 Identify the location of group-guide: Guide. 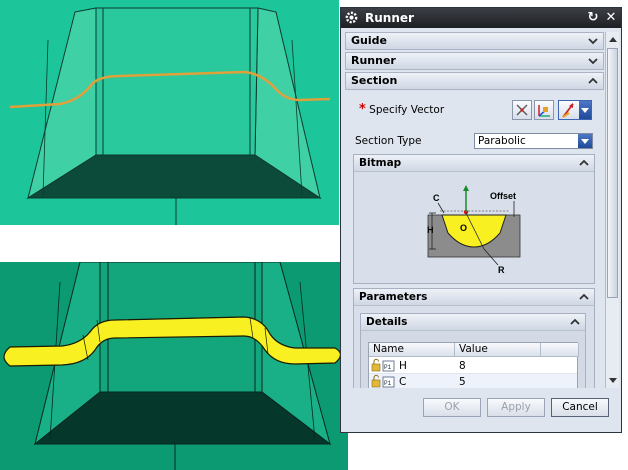
(474, 41).